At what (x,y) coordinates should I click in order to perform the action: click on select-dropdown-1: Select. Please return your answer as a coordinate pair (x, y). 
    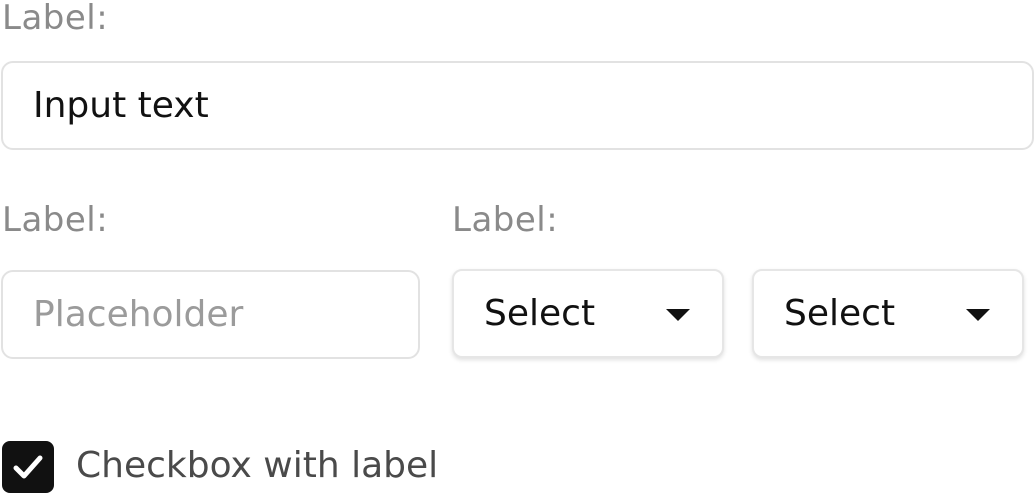
    Looking at the image, I should click on (588, 313).